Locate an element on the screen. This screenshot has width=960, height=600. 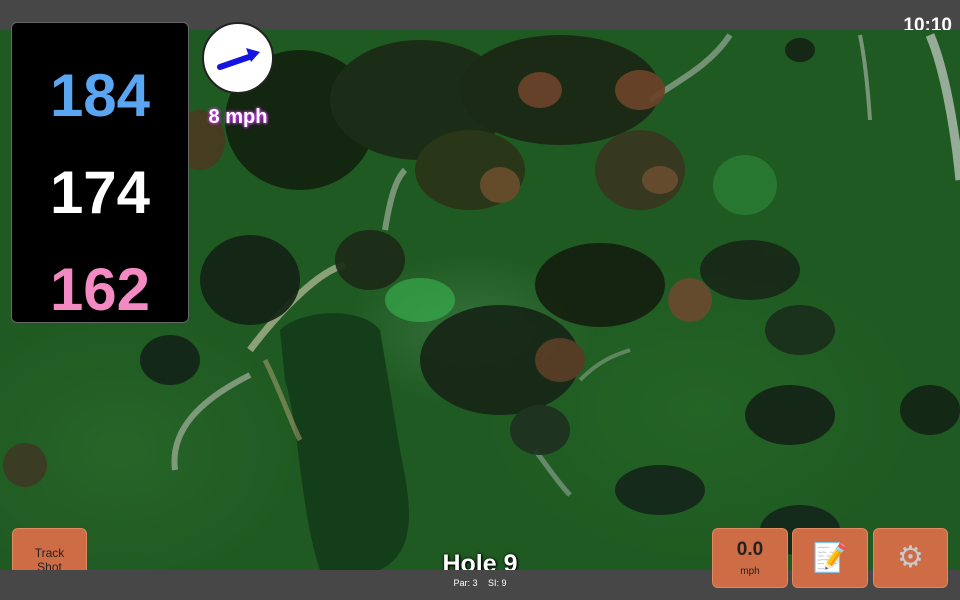
speed-button: 0.0 mph is located at coordinates (750, 558).